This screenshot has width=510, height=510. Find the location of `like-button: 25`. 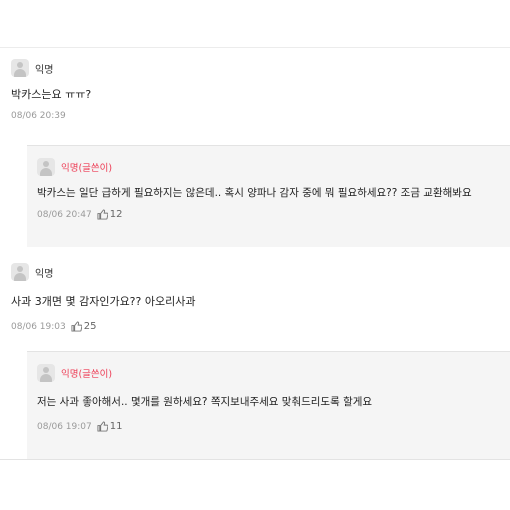

like-button: 25 is located at coordinates (84, 326).